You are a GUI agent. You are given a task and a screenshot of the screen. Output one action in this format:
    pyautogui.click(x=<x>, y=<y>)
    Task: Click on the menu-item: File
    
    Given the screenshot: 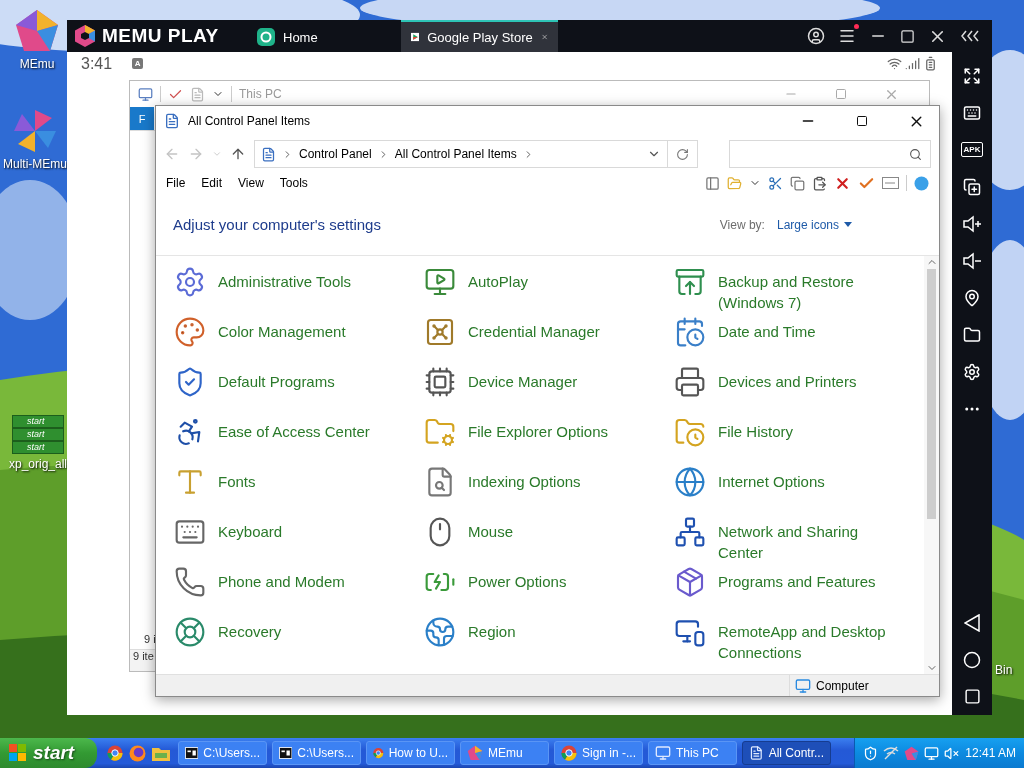 What is the action you would take?
    pyautogui.click(x=176, y=183)
    